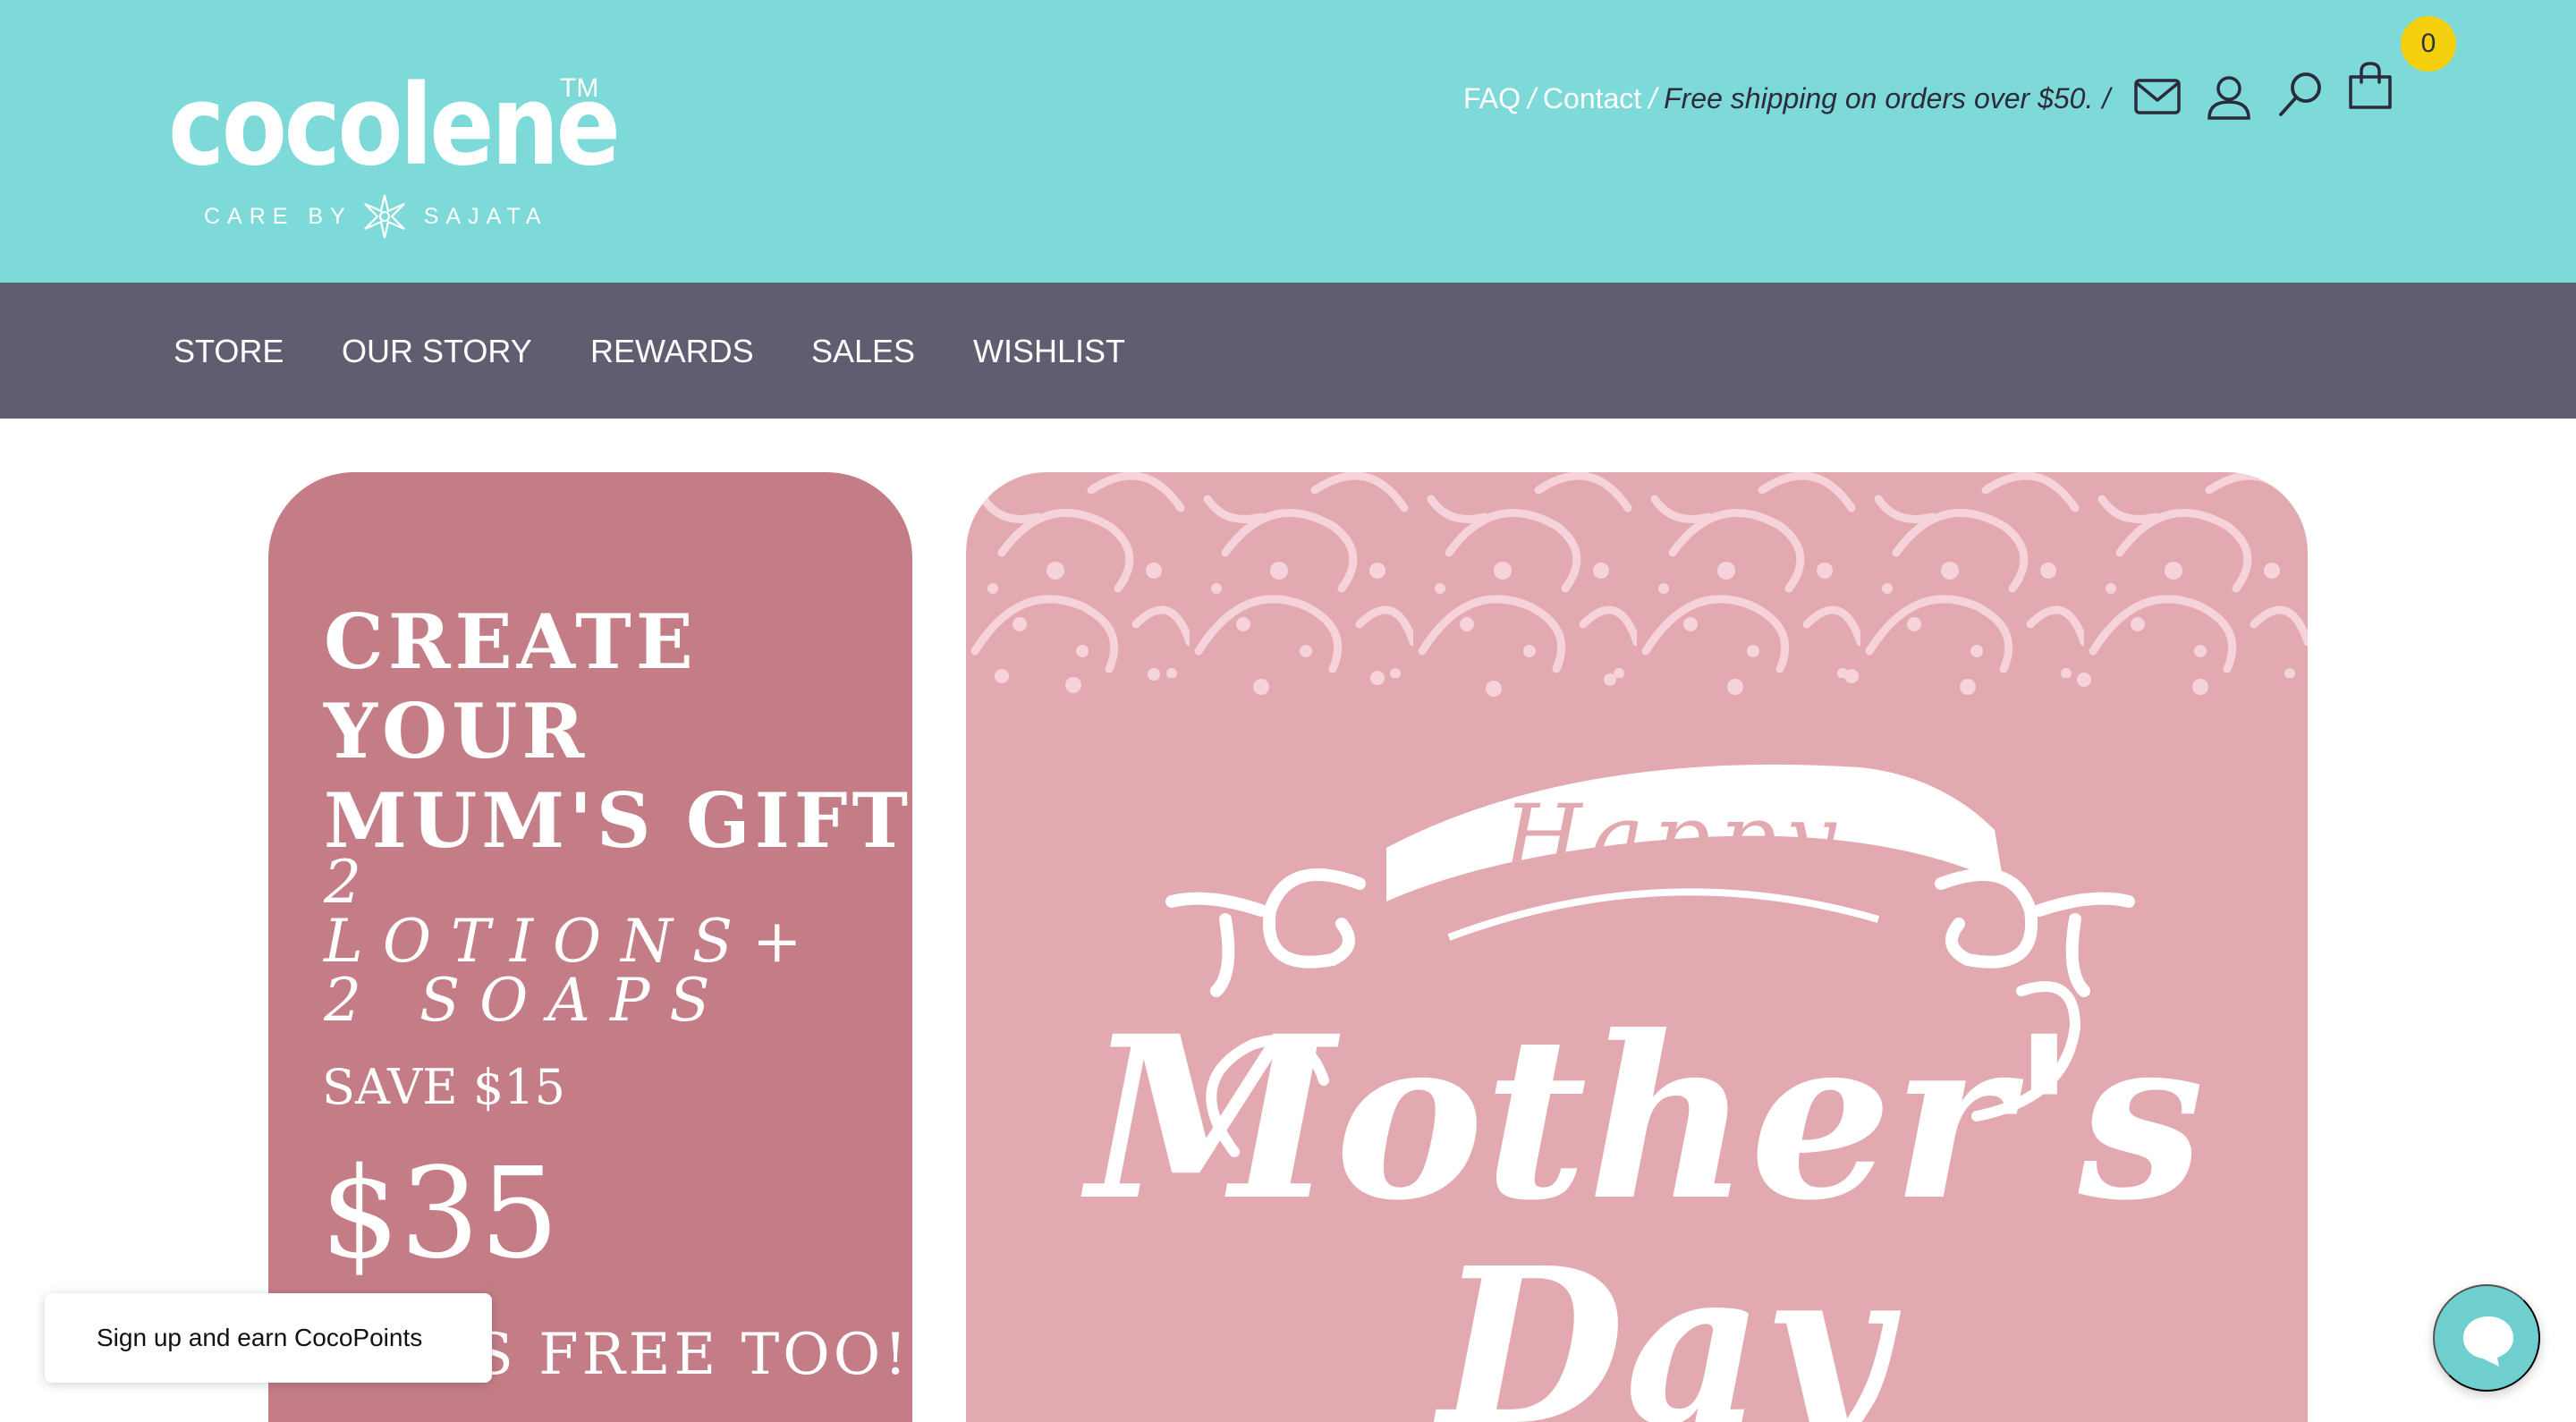  I want to click on trademark-symbol: TM, so click(579, 88).